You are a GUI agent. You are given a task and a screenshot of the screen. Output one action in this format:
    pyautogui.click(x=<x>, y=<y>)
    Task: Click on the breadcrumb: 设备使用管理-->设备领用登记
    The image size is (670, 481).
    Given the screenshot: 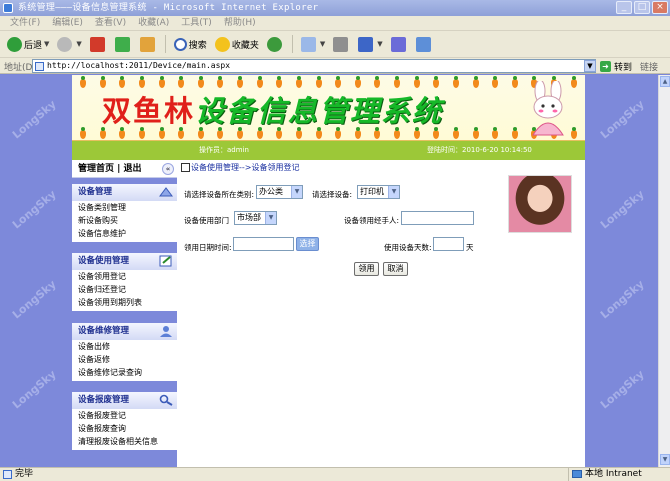 What is the action you would take?
    pyautogui.click(x=240, y=167)
    